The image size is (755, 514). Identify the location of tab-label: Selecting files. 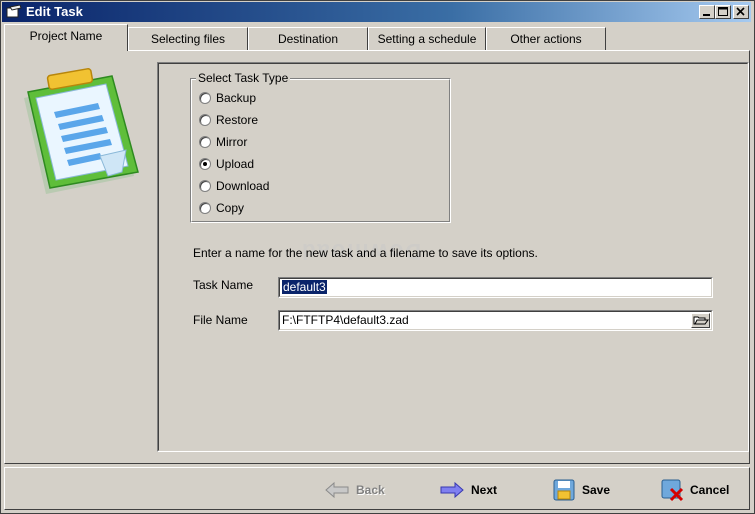
(188, 39).